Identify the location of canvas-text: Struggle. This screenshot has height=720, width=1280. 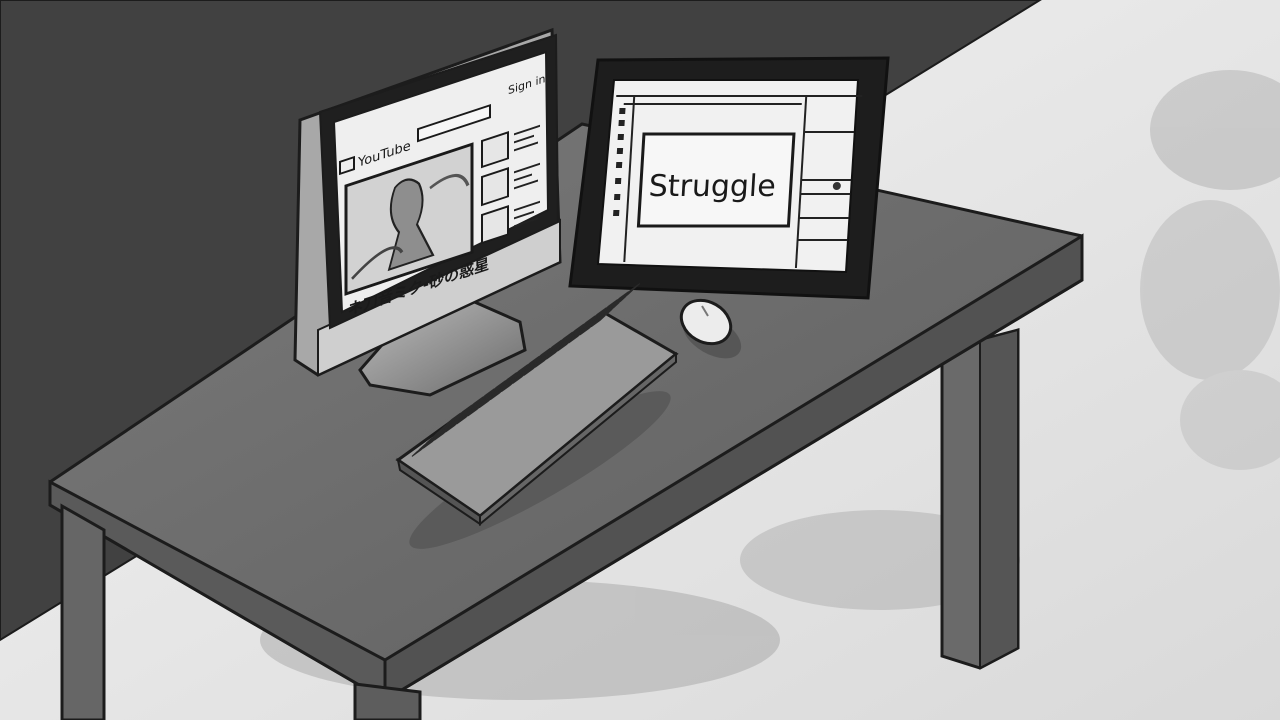
(712, 186).